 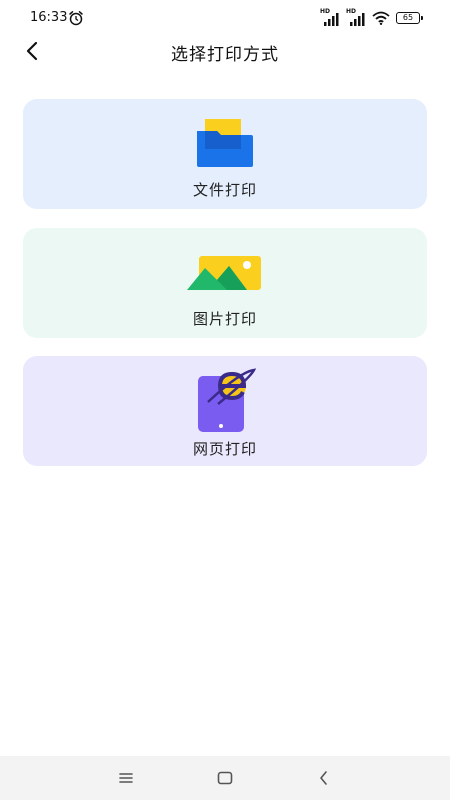 What do you see at coordinates (224, 273) in the screenshot?
I see `image-icon` at bounding box center [224, 273].